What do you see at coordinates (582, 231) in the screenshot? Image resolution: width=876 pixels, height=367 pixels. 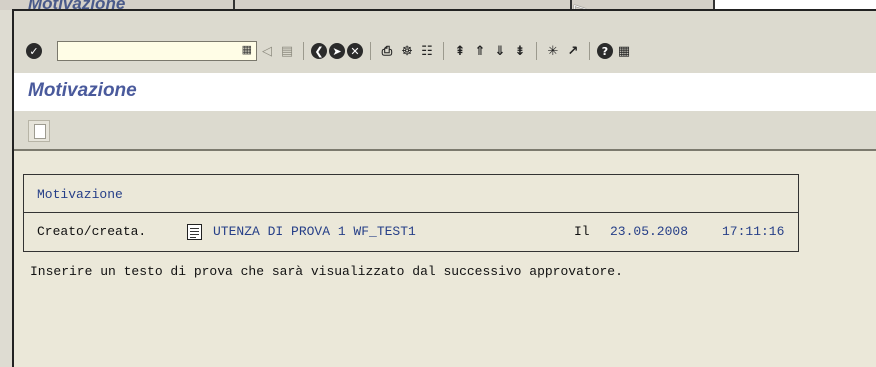 I see `date-prefix-label: Il` at bounding box center [582, 231].